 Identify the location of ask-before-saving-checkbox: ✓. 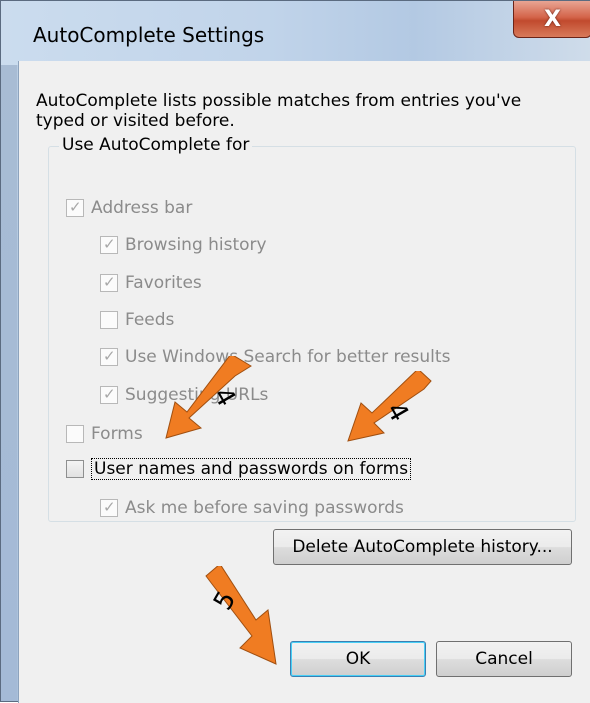
(109, 507).